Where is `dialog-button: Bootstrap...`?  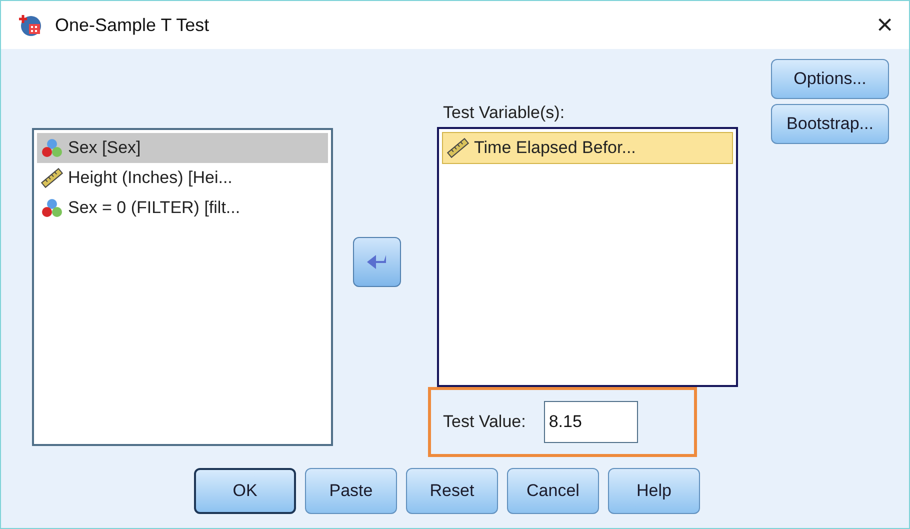 dialog-button: Bootstrap... is located at coordinates (830, 124).